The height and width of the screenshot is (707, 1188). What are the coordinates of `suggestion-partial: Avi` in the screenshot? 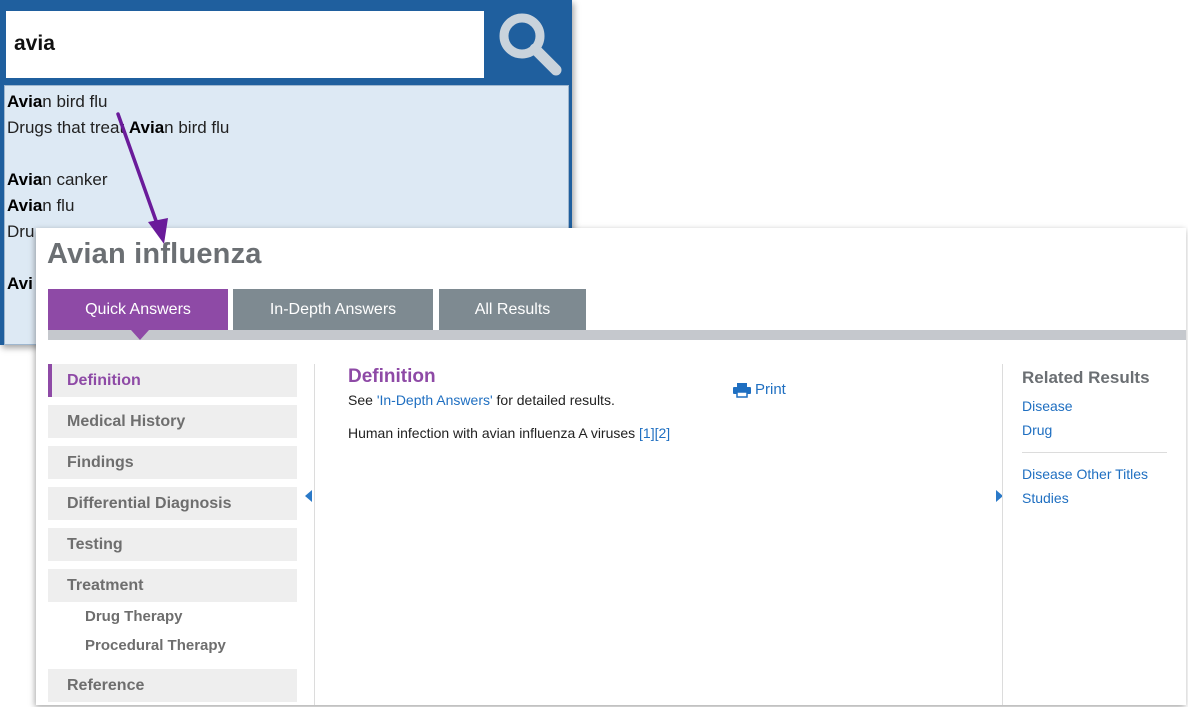 It's located at (20, 283).